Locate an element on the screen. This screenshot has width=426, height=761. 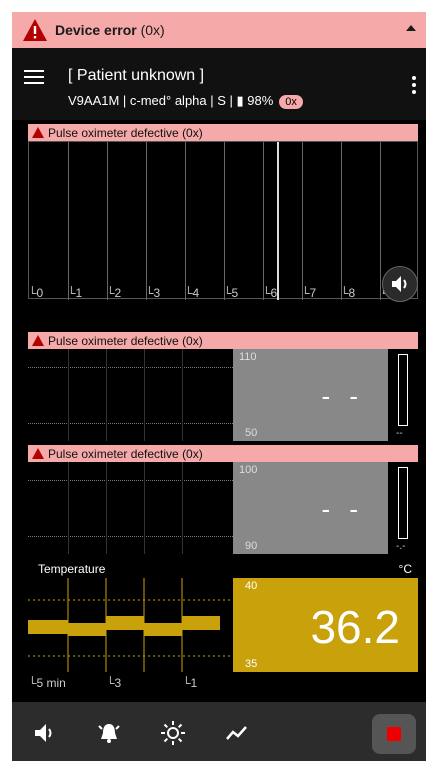
menu-icon is located at coordinates (34, 77).